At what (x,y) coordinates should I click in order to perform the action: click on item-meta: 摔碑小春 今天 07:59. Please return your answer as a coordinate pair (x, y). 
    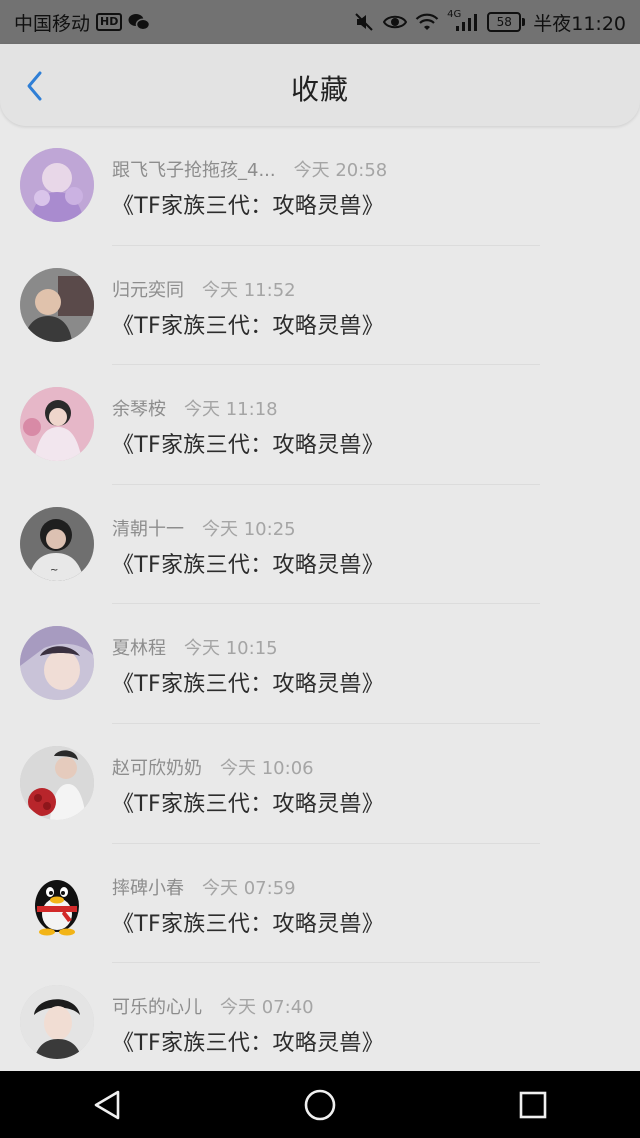
    Looking at the image, I should click on (204, 887).